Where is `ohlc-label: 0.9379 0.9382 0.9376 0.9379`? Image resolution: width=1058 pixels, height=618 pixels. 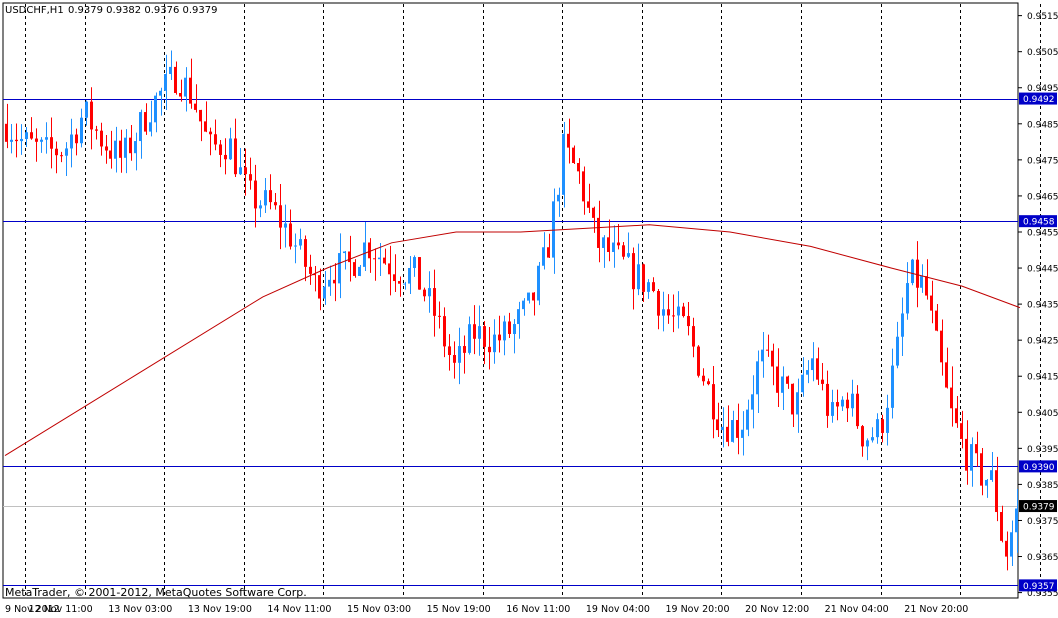 ohlc-label: 0.9379 0.9382 0.9376 0.9379 is located at coordinates (143, 10).